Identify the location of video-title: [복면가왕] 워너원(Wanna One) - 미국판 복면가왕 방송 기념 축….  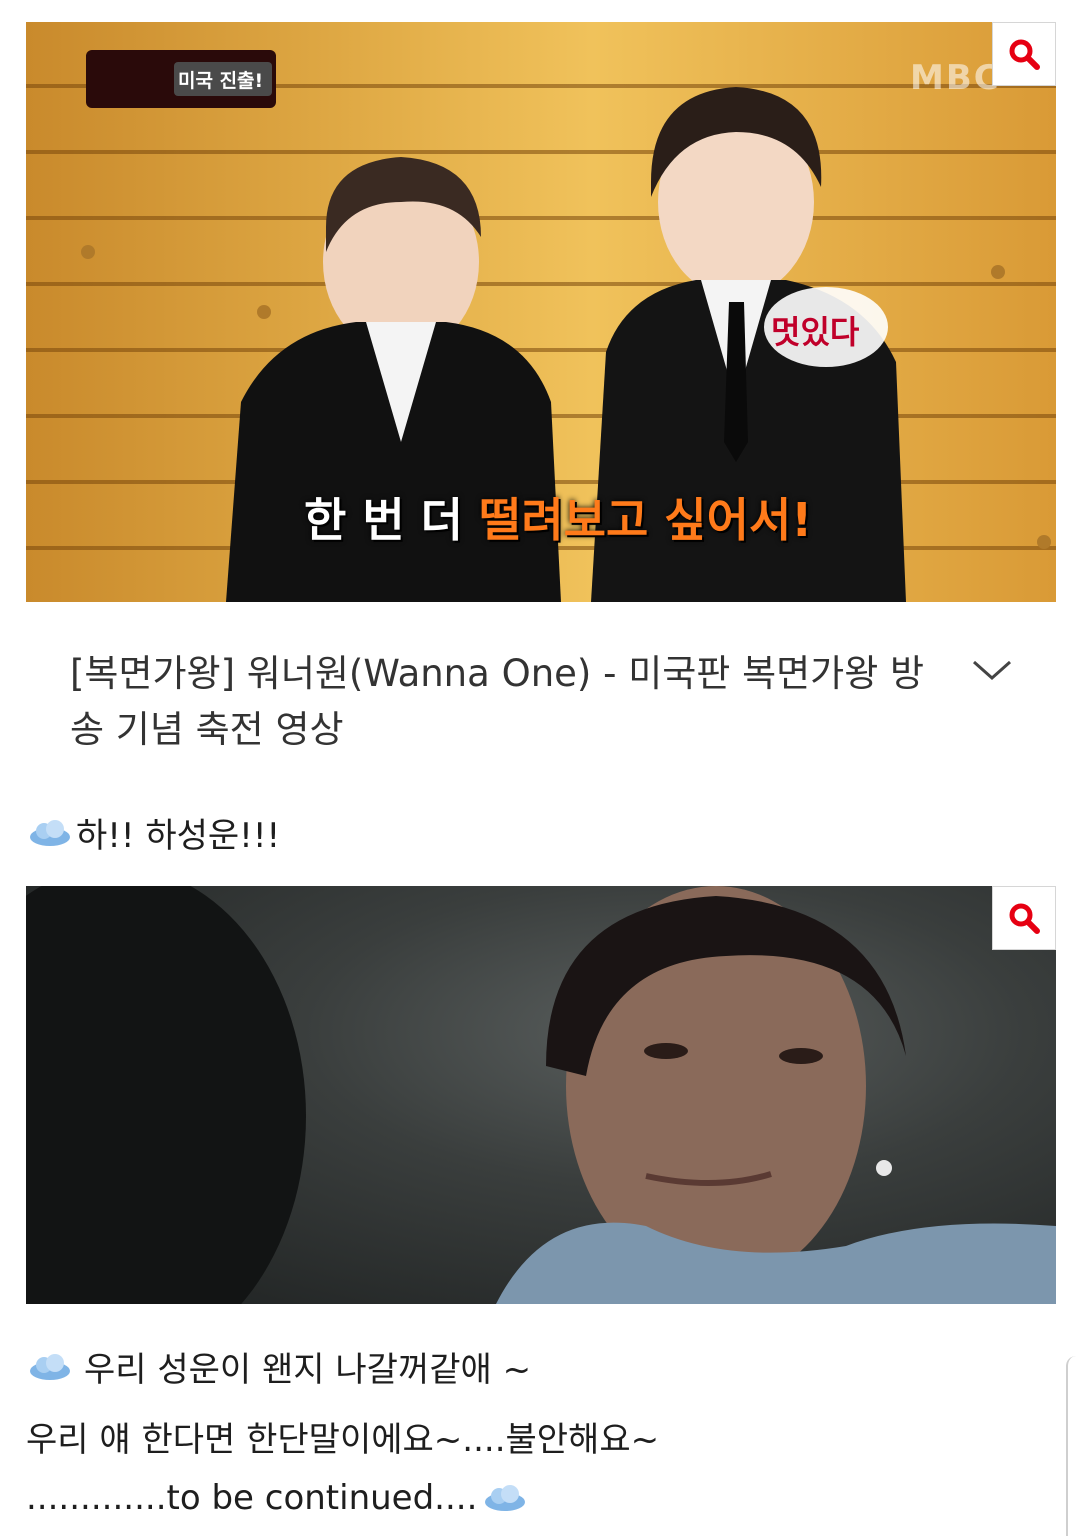
(510, 702).